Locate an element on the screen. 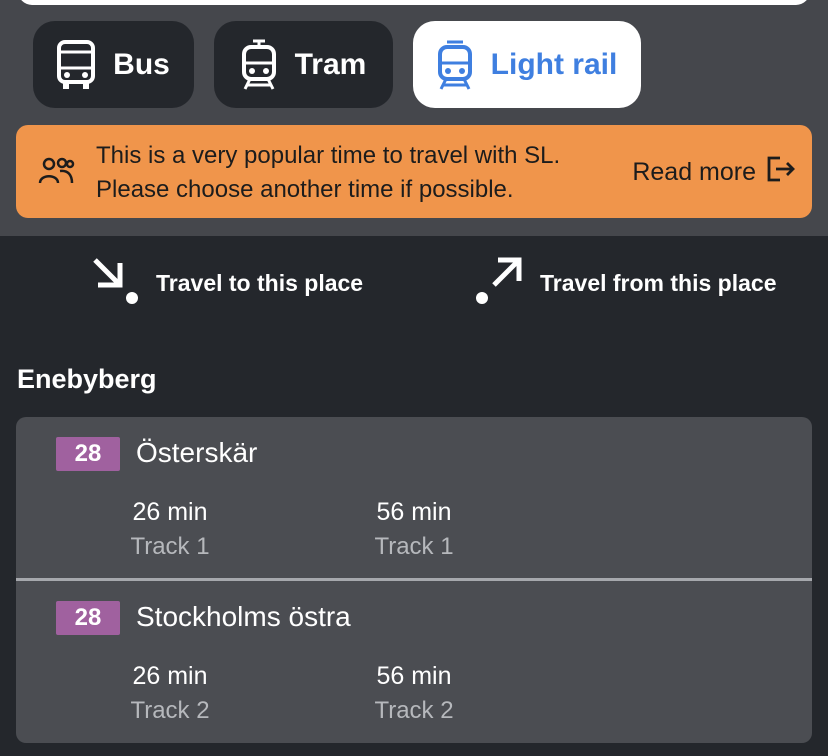 This screenshot has width=828, height=756. people-icon is located at coordinates (57, 173).